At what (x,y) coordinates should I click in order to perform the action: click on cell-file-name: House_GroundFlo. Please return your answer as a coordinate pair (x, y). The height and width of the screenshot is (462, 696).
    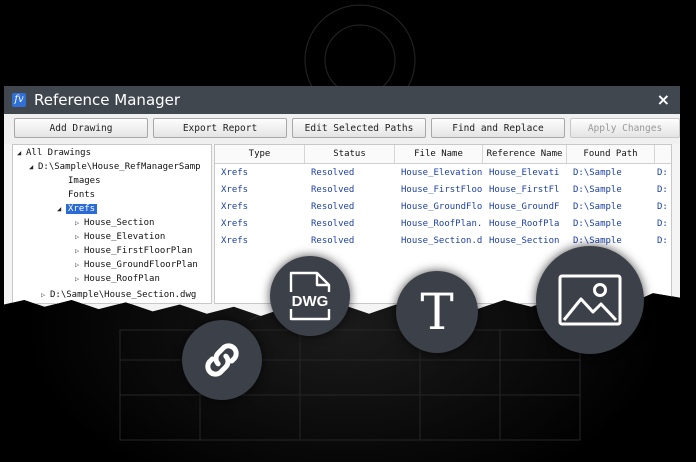
    Looking at the image, I should click on (442, 207).